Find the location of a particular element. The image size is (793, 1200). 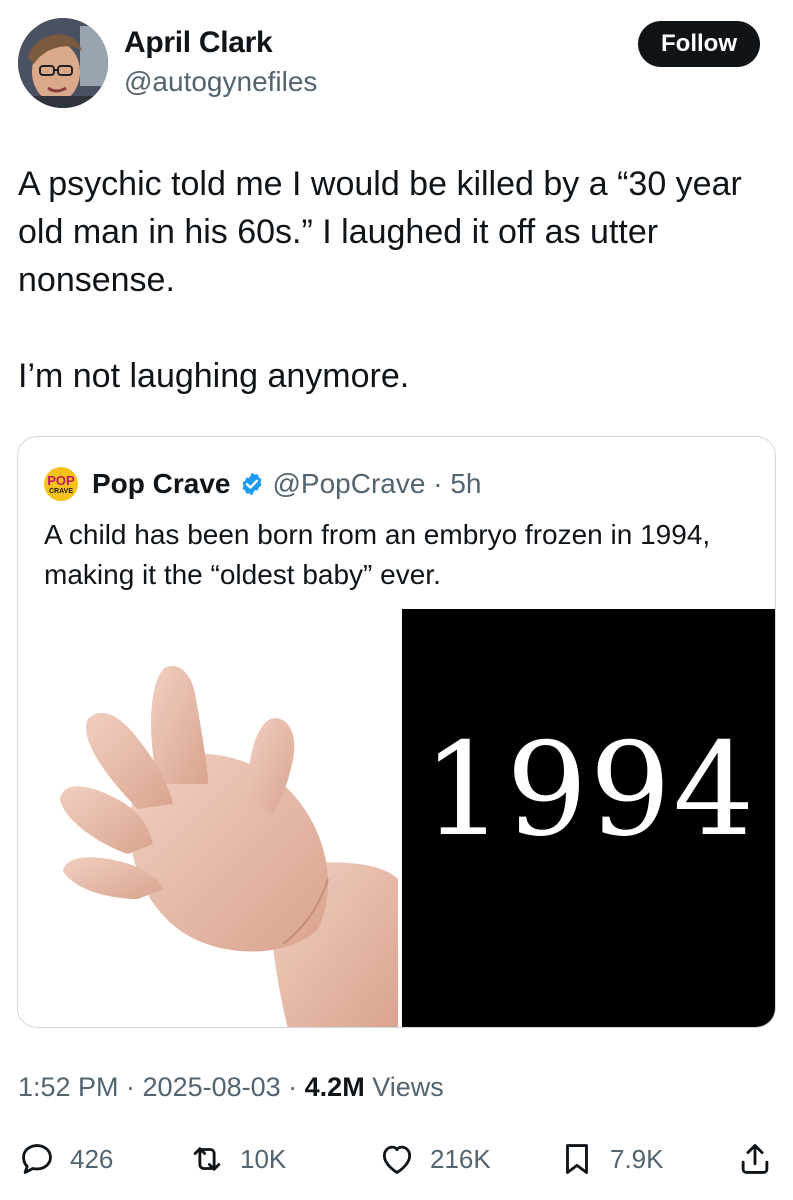

reply-count: 426 is located at coordinates (92, 1158).